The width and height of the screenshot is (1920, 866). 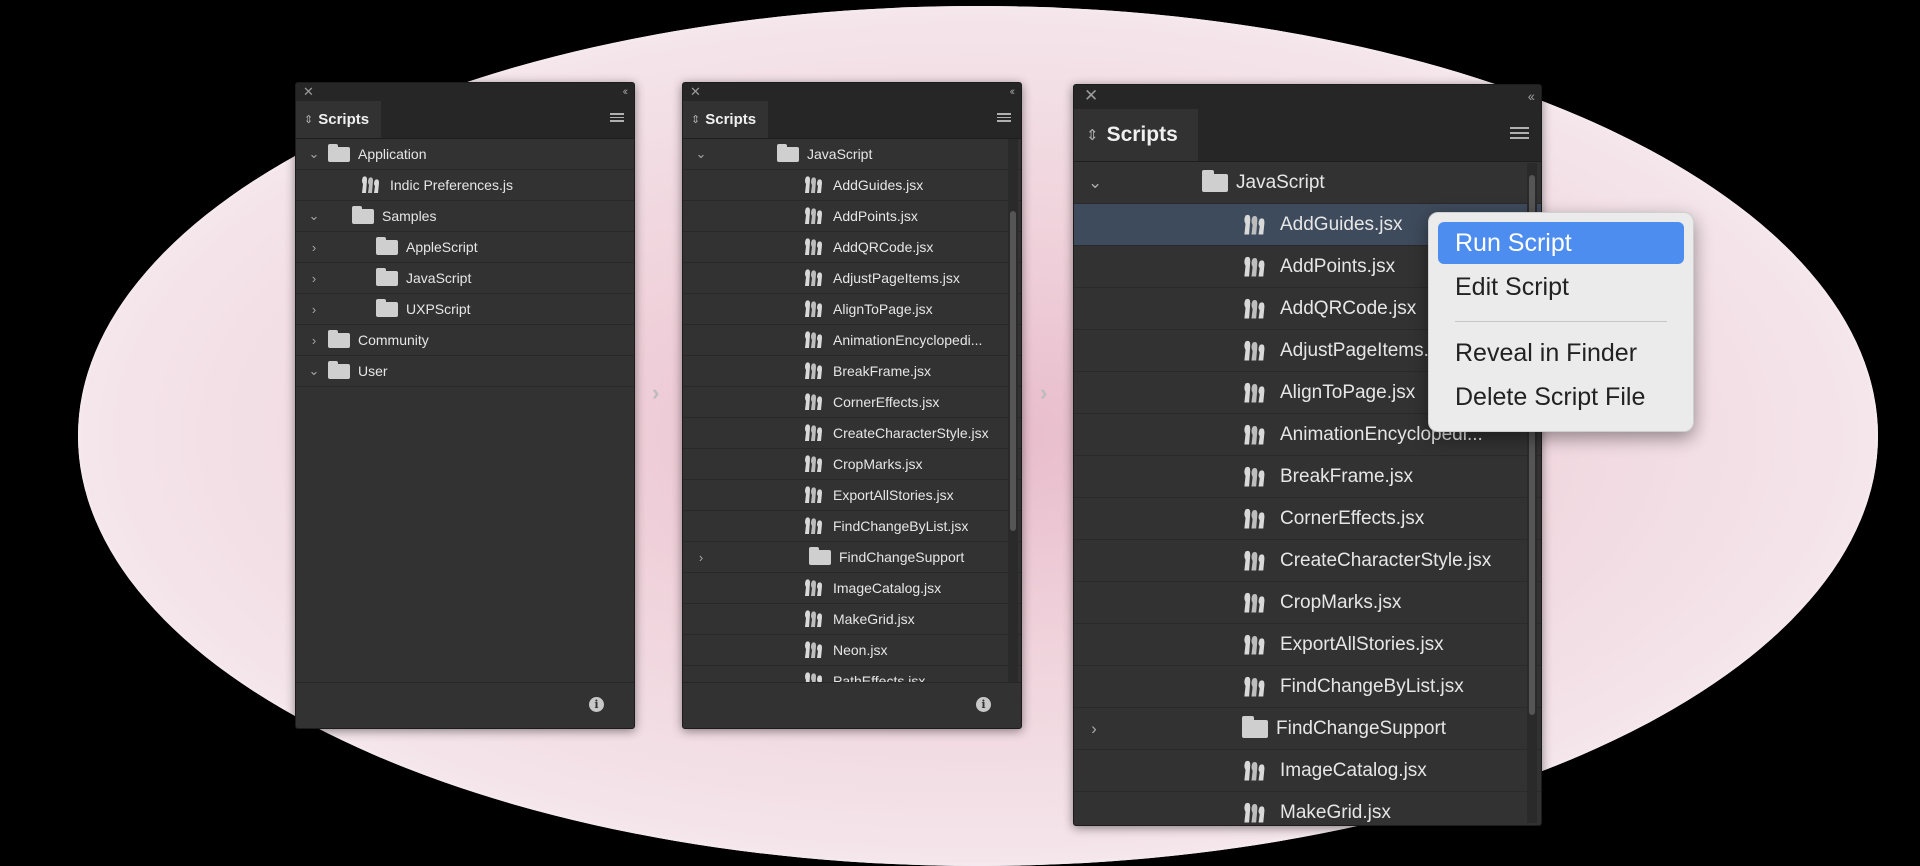 I want to click on folder-row: › UXPScript, so click(x=465, y=309).